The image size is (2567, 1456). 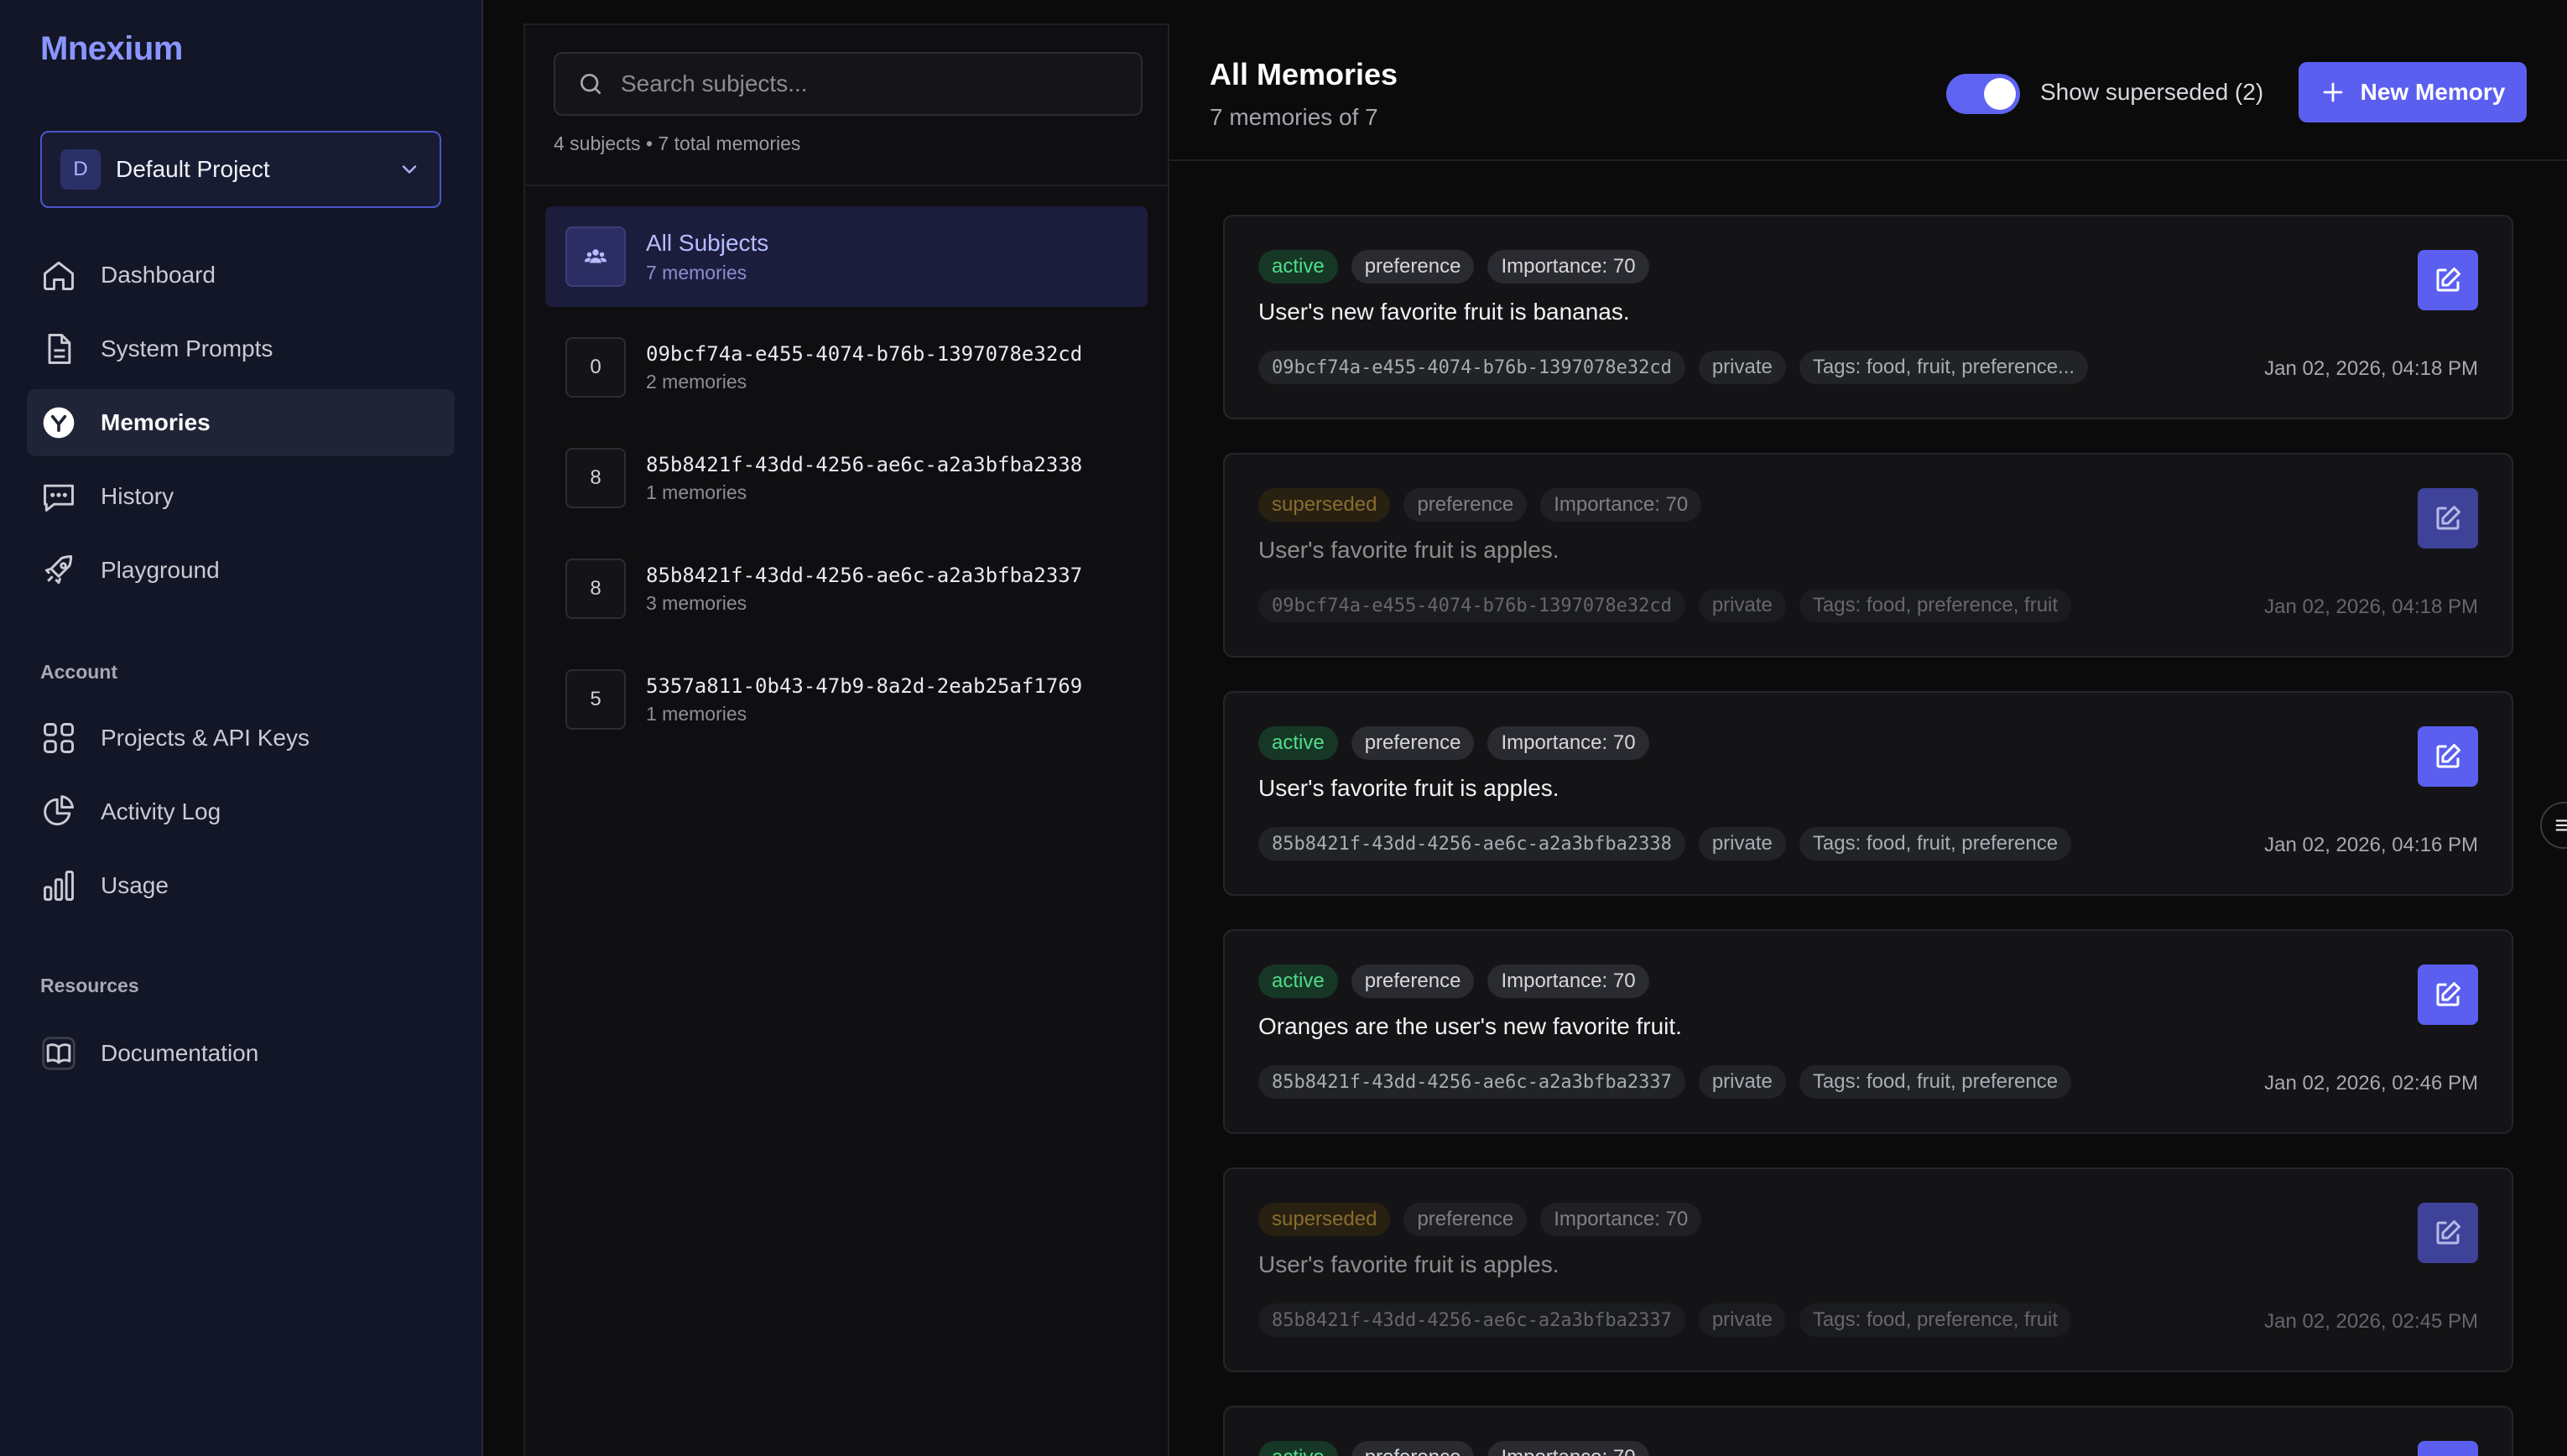 I want to click on nav-label: History, so click(x=137, y=496).